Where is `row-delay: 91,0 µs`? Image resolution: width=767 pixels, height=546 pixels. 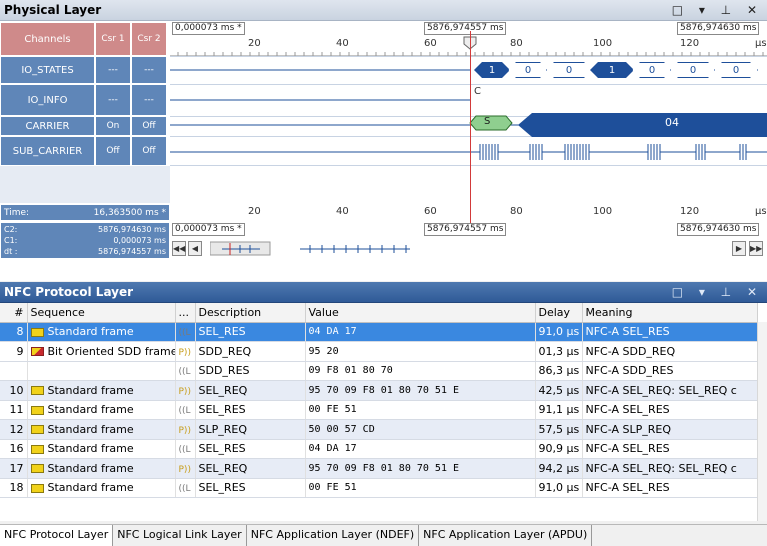 row-delay: 91,0 µs is located at coordinates (559, 332).